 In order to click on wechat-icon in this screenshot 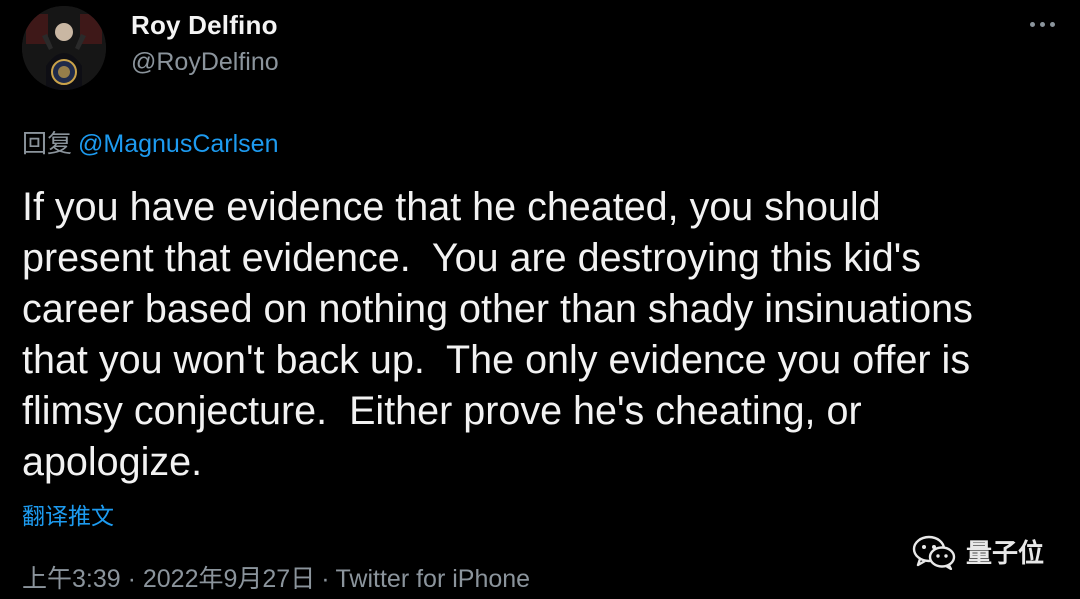, I will do `click(934, 552)`.